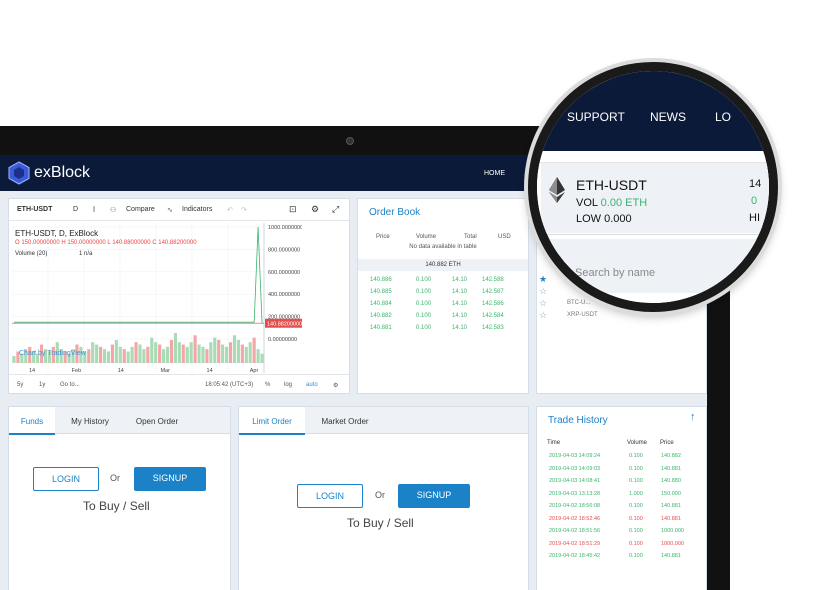 The image size is (835, 590). What do you see at coordinates (624, 203) in the screenshot?
I see `volume-value: 0.00 ETH` at bounding box center [624, 203].